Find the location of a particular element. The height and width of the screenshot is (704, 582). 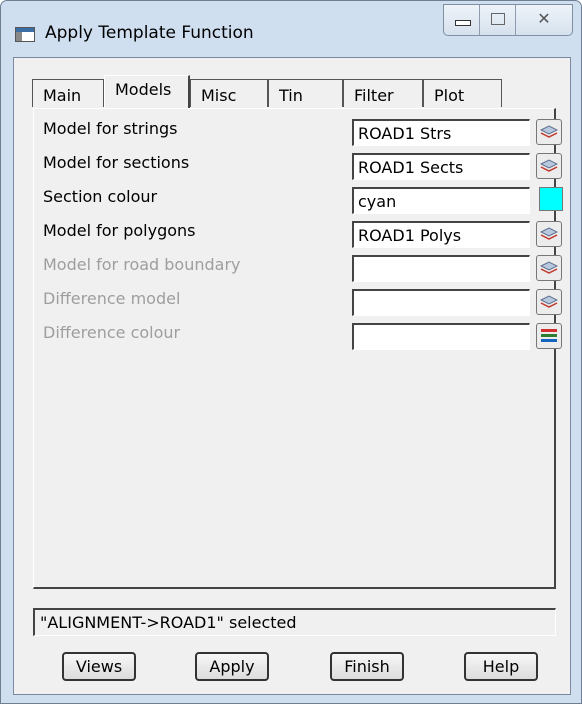

difference-colour-input is located at coordinates (441, 336).